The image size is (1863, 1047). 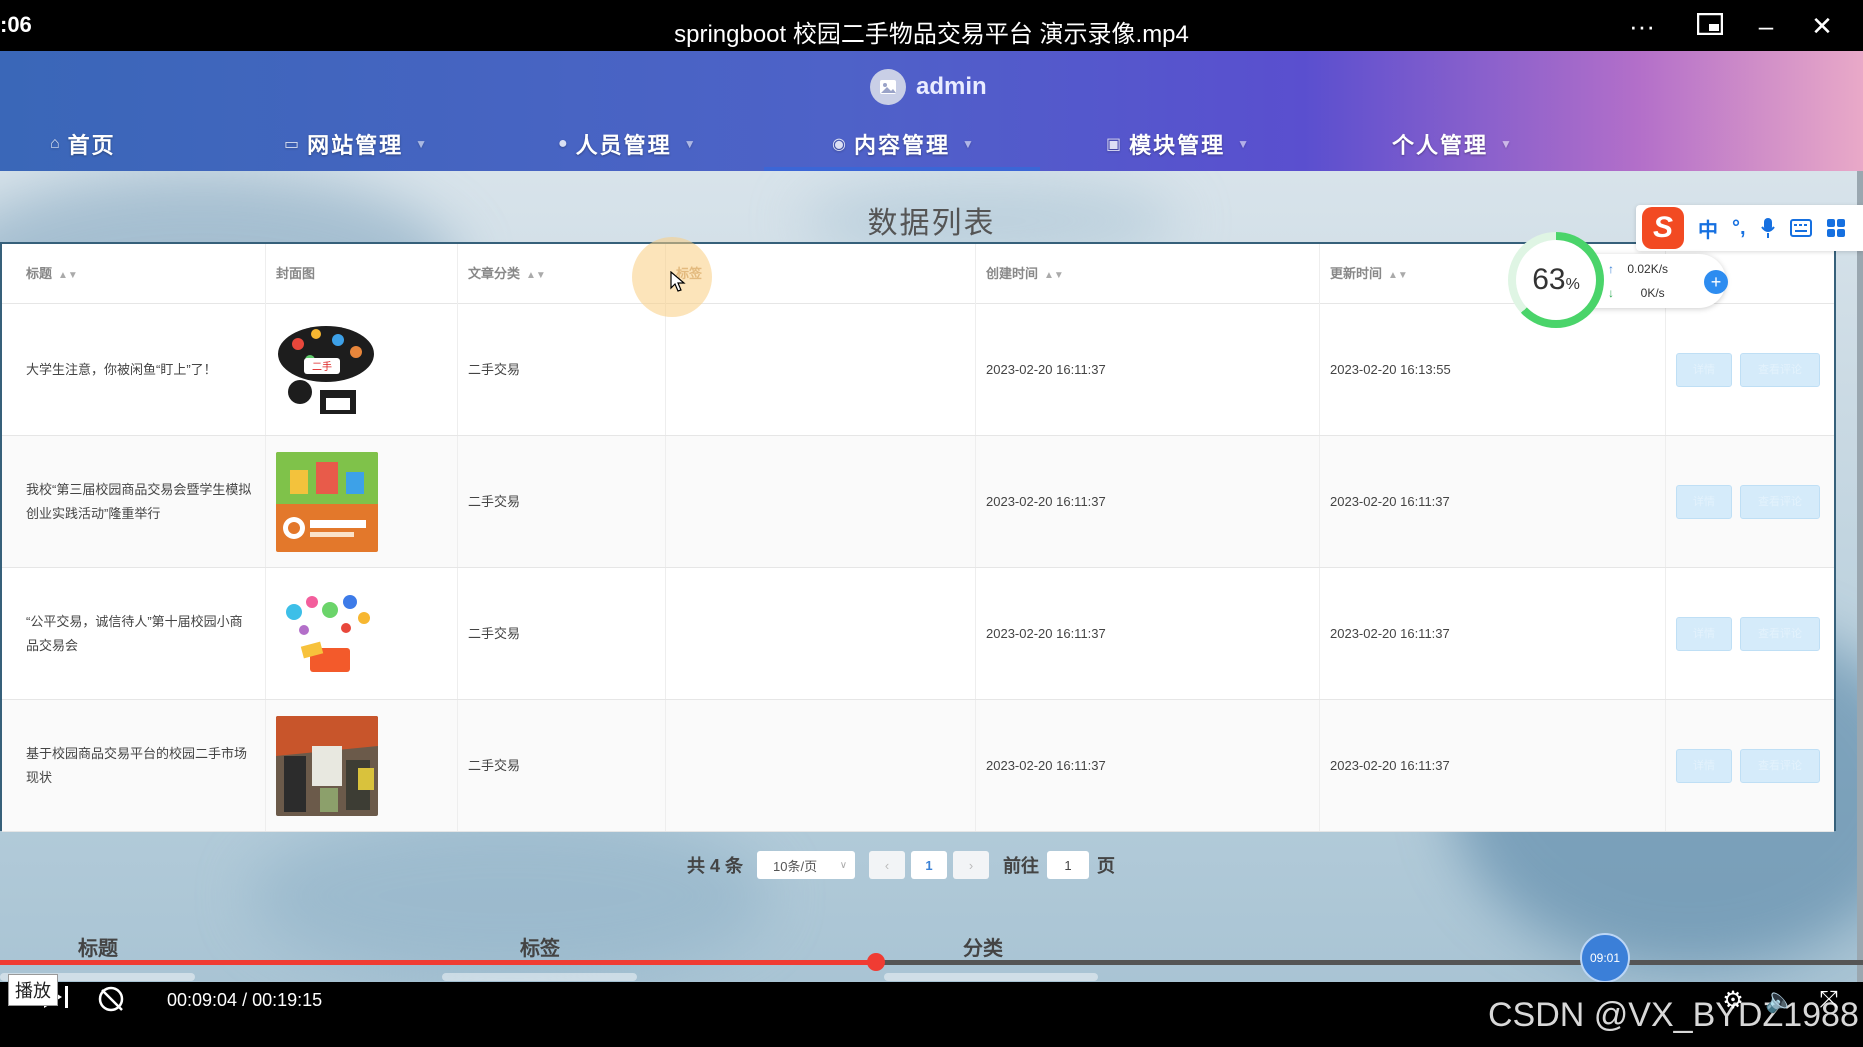 I want to click on page-number: 1, so click(x=929, y=865).